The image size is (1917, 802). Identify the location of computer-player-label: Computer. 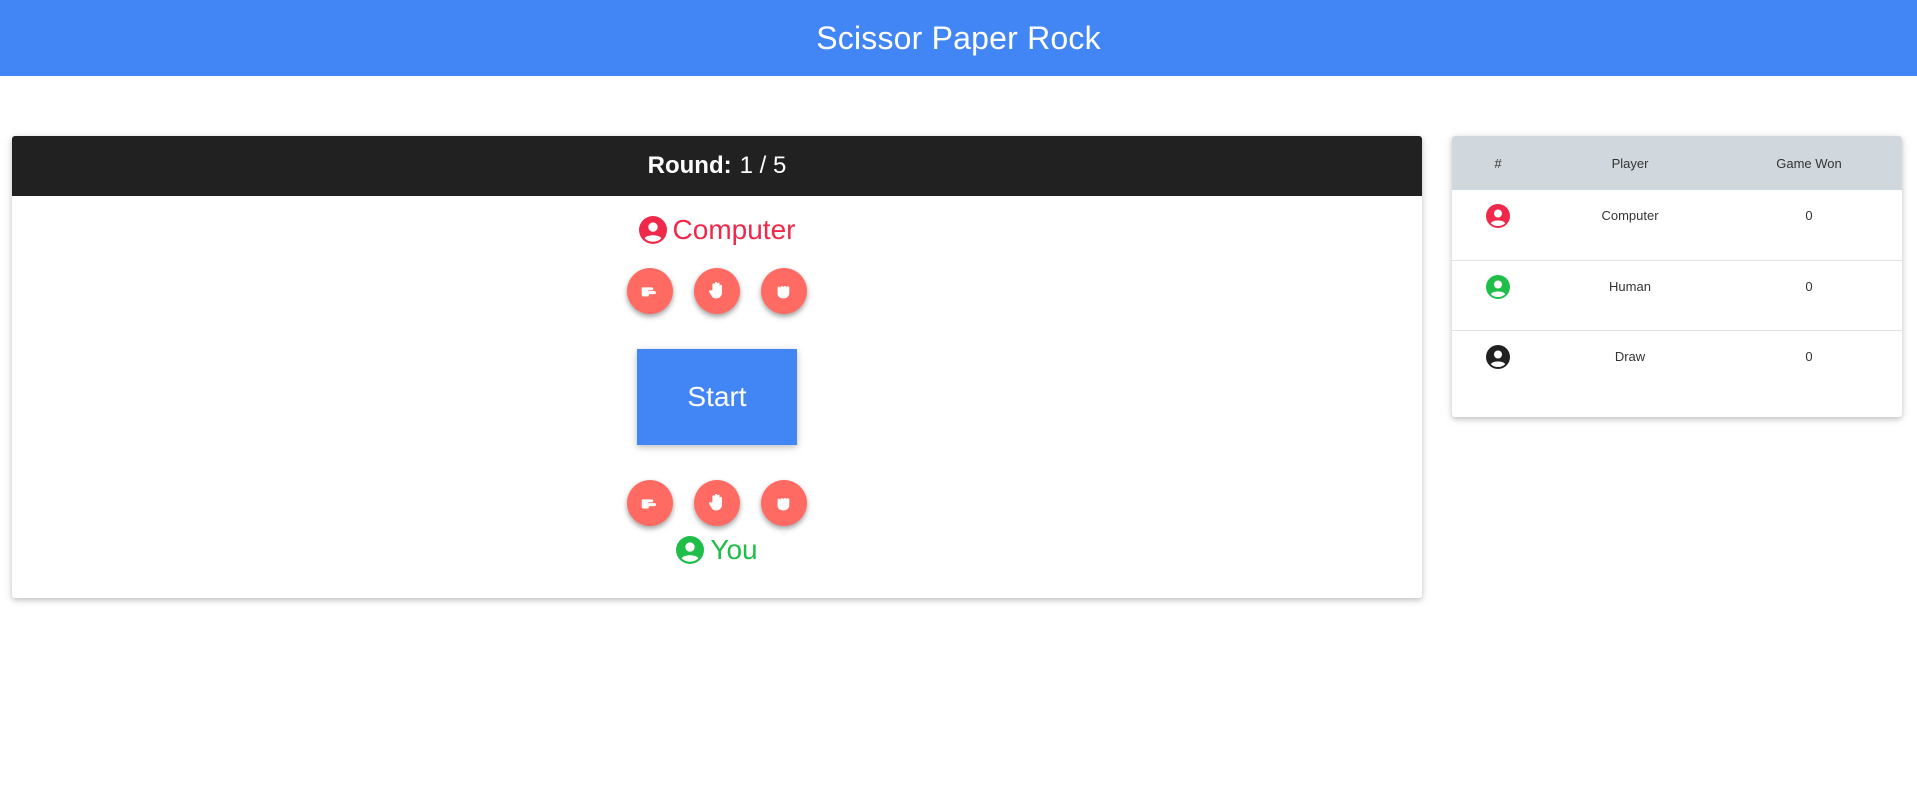
(717, 230).